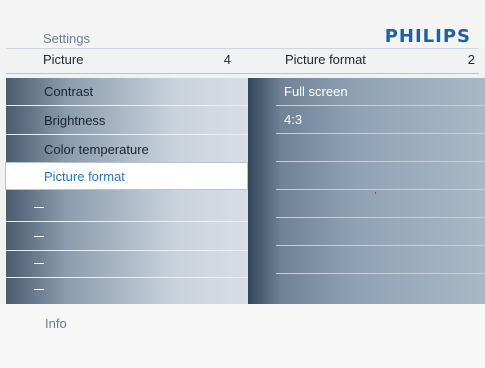 This screenshot has height=368, width=485. Describe the element at coordinates (75, 120) in the screenshot. I see `menu-item-label: Brightness` at that location.